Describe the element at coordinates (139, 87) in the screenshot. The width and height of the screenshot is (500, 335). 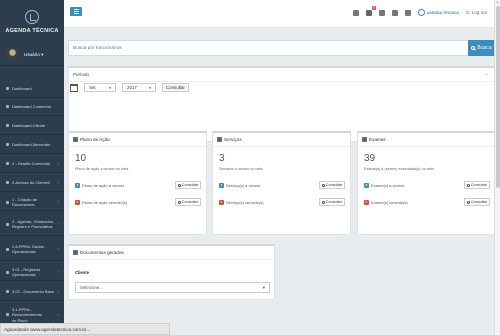
I see `year-select: 2017 ▾` at that location.